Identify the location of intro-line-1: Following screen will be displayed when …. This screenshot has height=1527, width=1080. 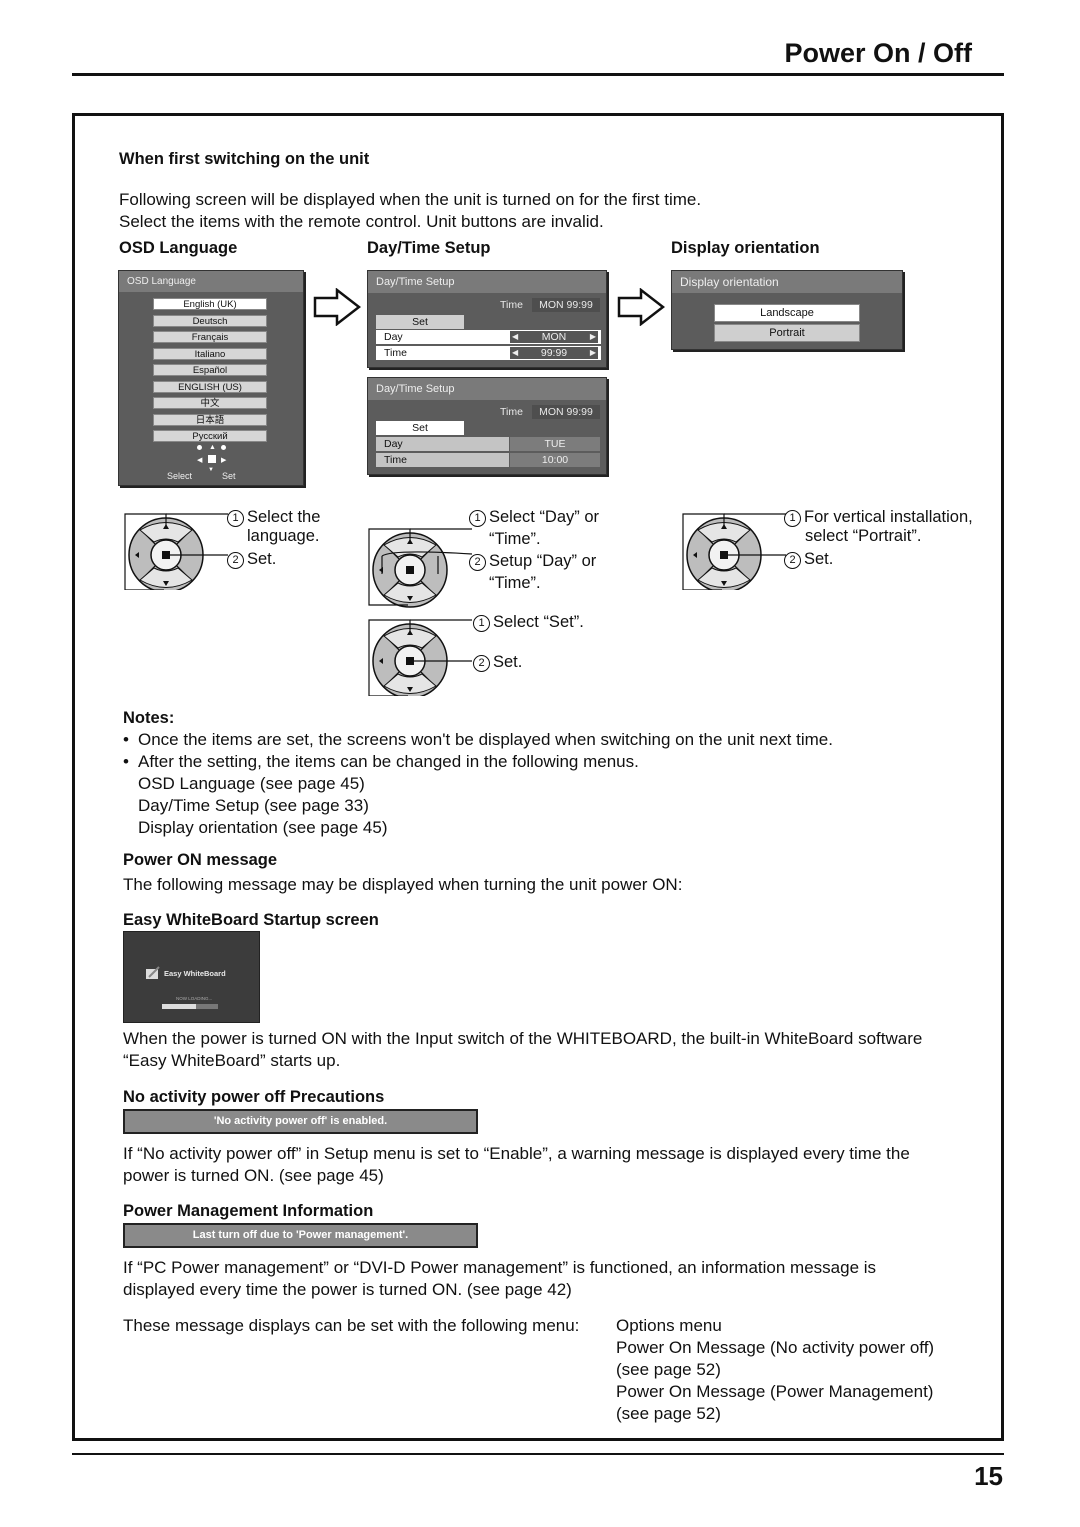
(410, 199).